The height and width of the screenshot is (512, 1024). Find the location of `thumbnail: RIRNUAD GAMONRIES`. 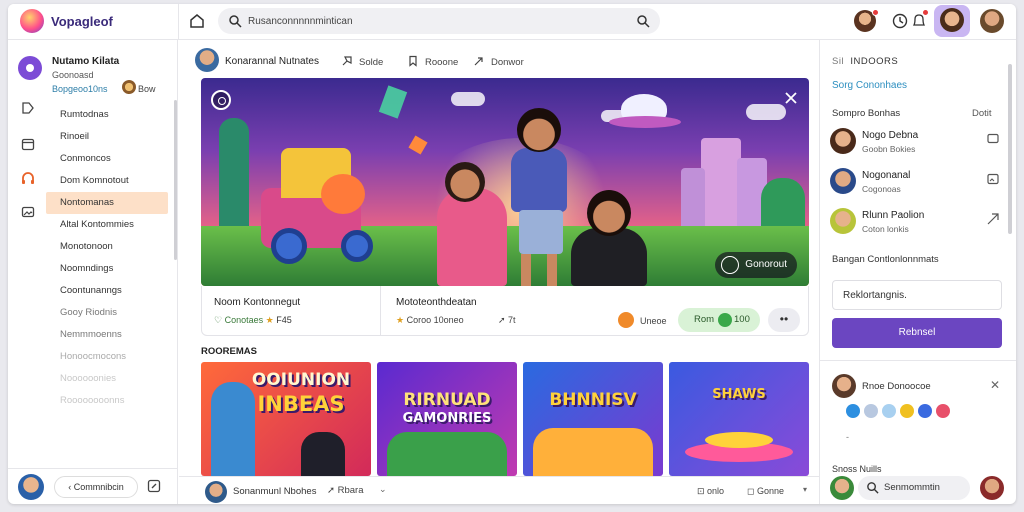

thumbnail: RIRNUAD GAMONRIES is located at coordinates (447, 419).